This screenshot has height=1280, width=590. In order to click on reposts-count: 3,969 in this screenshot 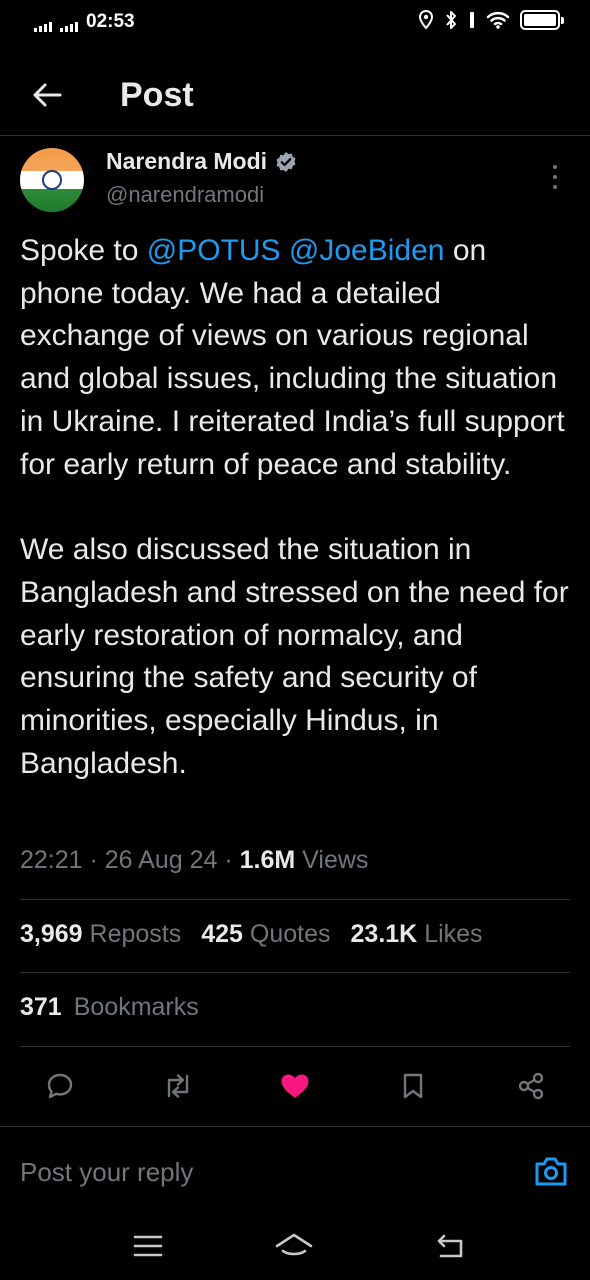, I will do `click(51, 934)`.